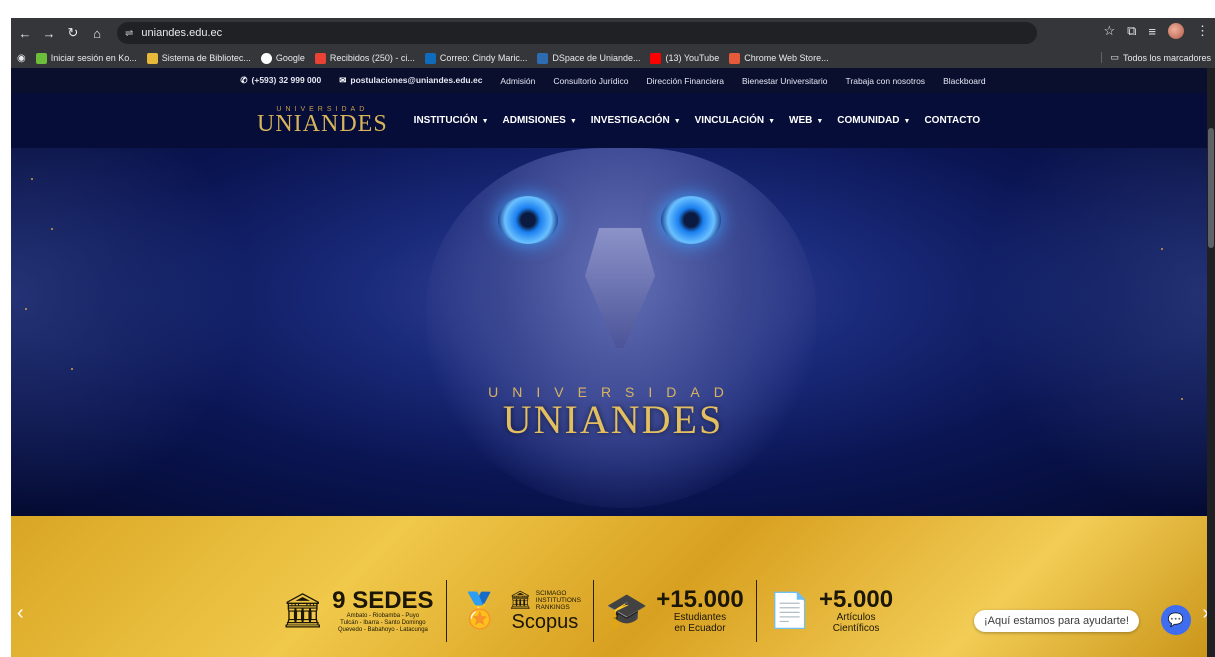 This screenshot has height=657, width=1215. What do you see at coordinates (266, 58) in the screenshot?
I see `google-icon` at bounding box center [266, 58].